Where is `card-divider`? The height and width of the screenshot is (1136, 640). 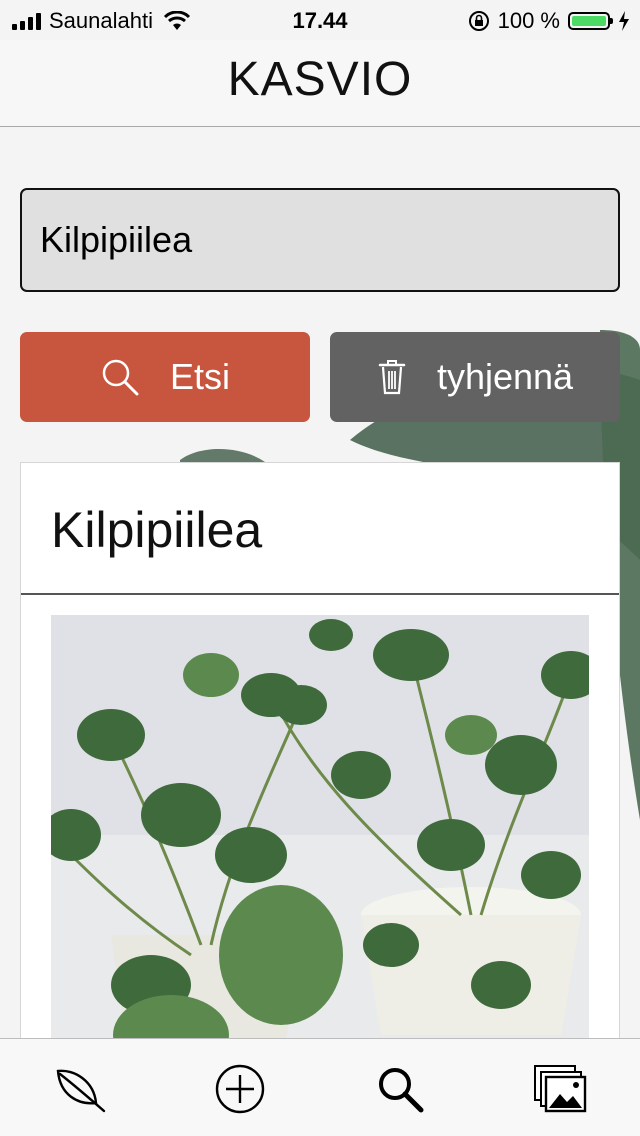 card-divider is located at coordinates (320, 594).